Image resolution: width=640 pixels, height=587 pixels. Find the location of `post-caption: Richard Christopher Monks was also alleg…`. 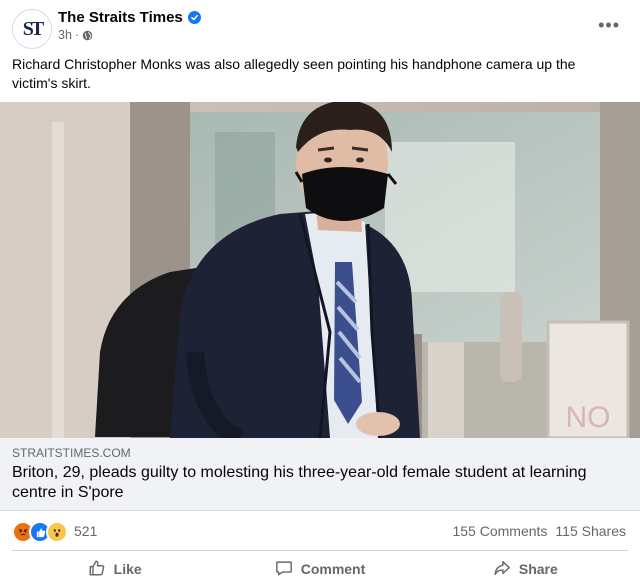

post-caption: Richard Christopher Monks was also alleg… is located at coordinates (294, 73).